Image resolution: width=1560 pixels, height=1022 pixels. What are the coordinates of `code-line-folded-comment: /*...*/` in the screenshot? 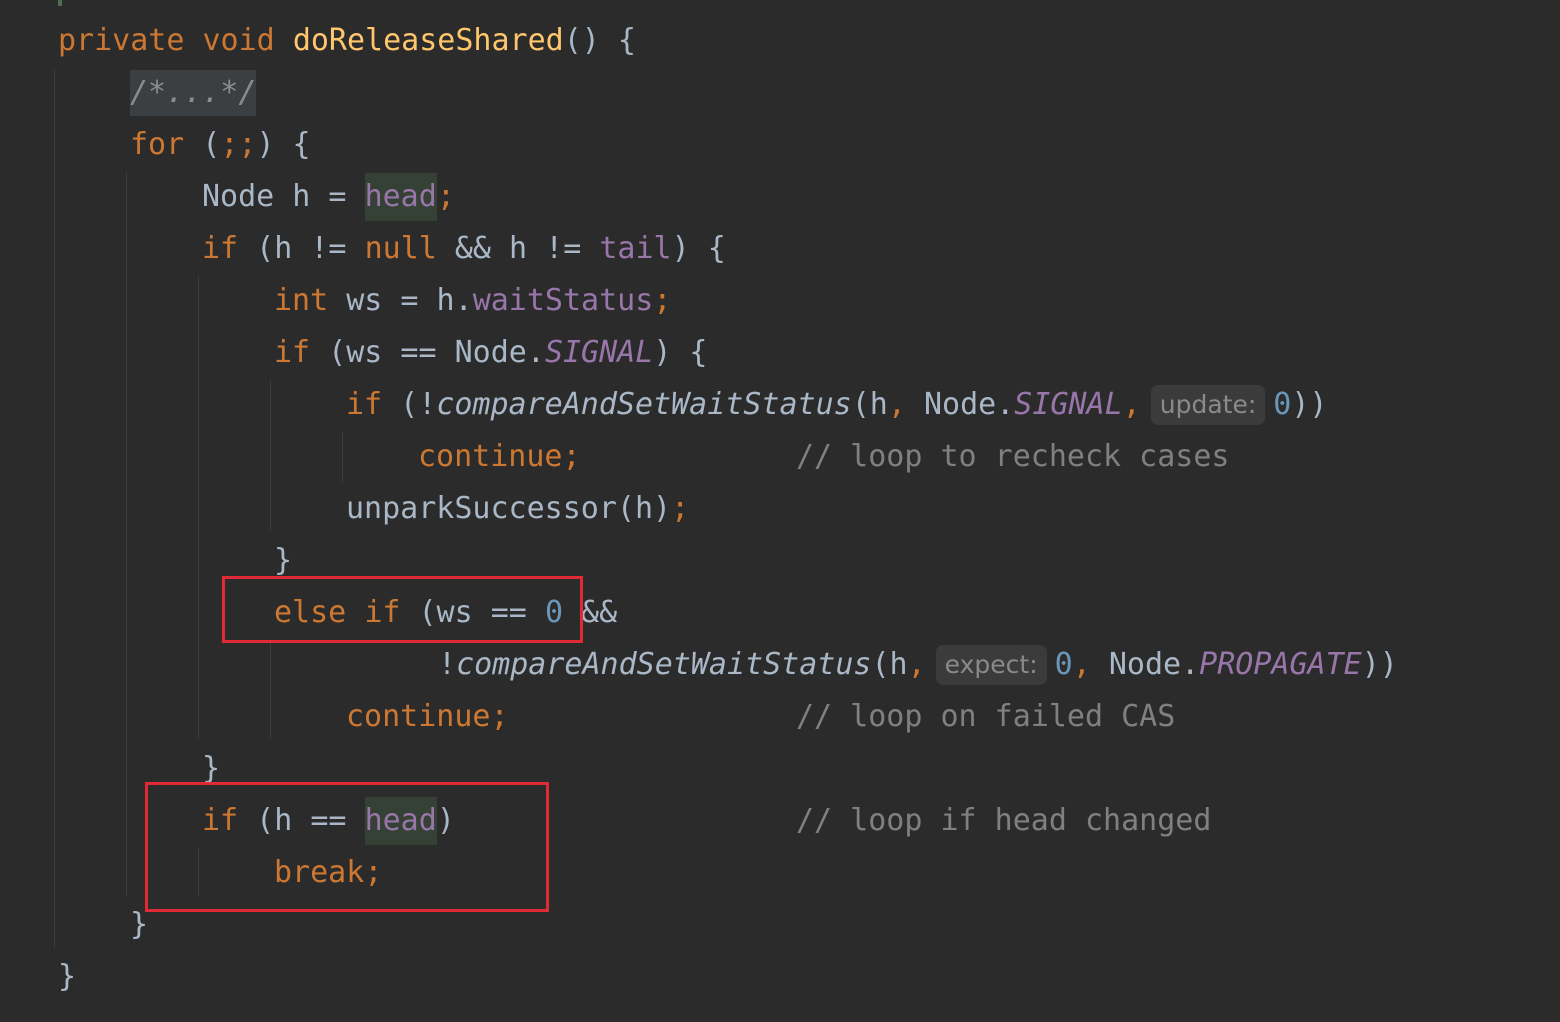 It's located at (193, 93).